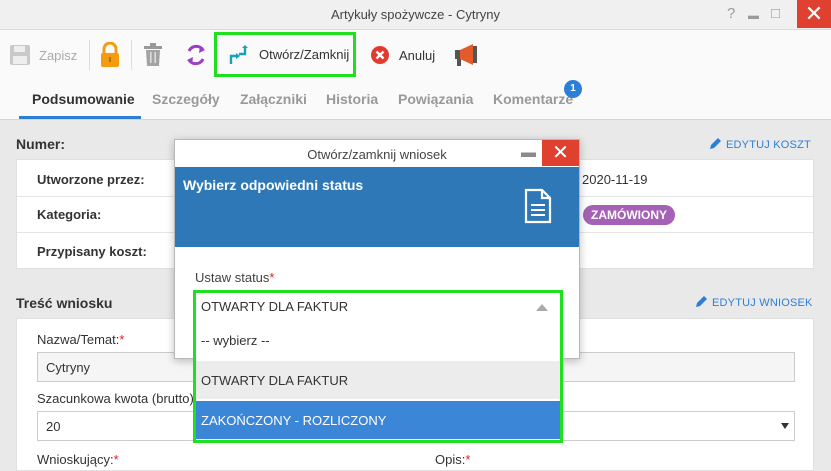 The image size is (831, 471). I want to click on open-close-label: Otwórz/Zamknij, so click(304, 54).